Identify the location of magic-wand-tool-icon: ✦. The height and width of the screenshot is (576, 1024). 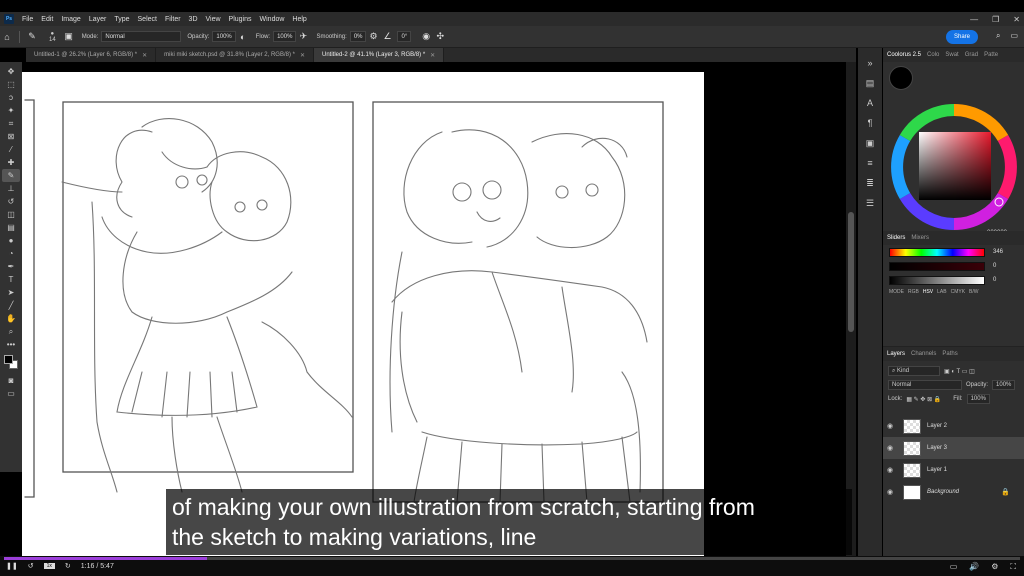
(11, 110).